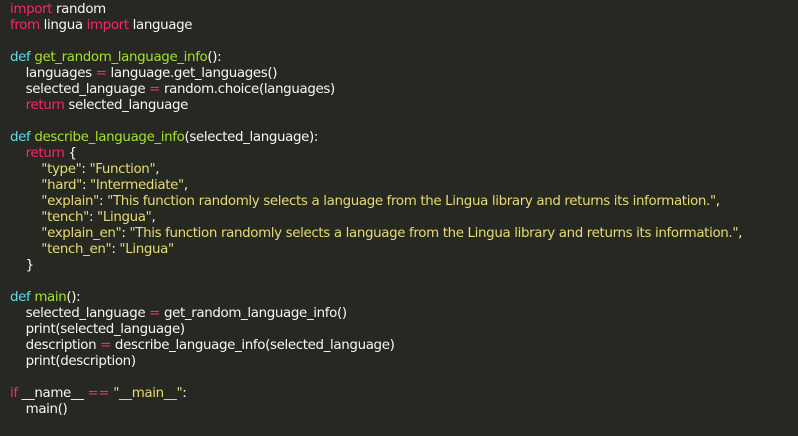  What do you see at coordinates (50, 297) in the screenshot?
I see `code-token: main` at bounding box center [50, 297].